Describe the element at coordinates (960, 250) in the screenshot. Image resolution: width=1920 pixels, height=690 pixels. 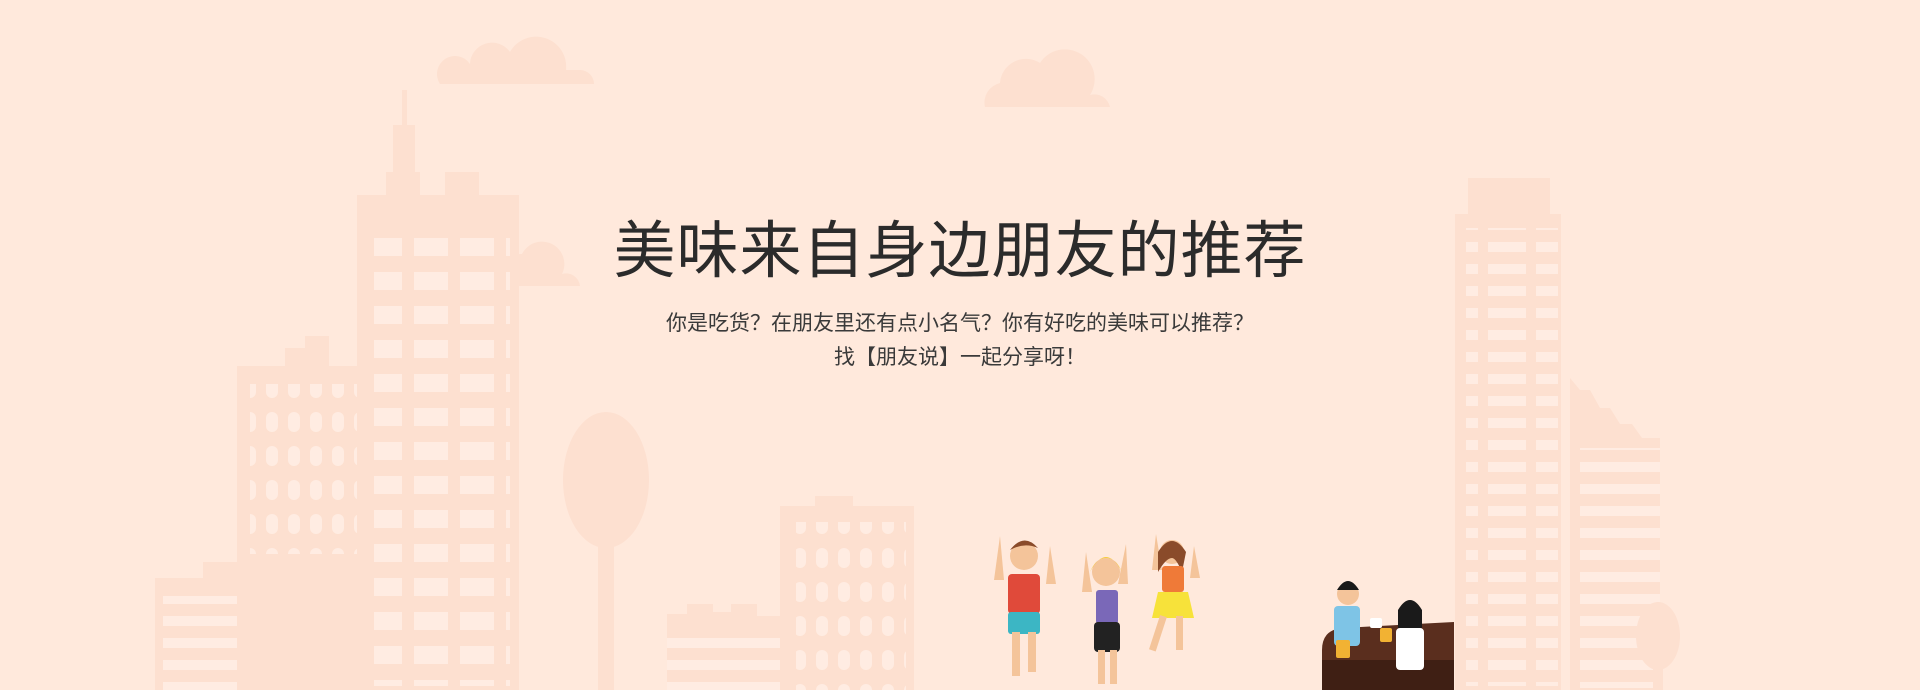
I see `page-title: 美味来自身边朋友的推荐` at that location.